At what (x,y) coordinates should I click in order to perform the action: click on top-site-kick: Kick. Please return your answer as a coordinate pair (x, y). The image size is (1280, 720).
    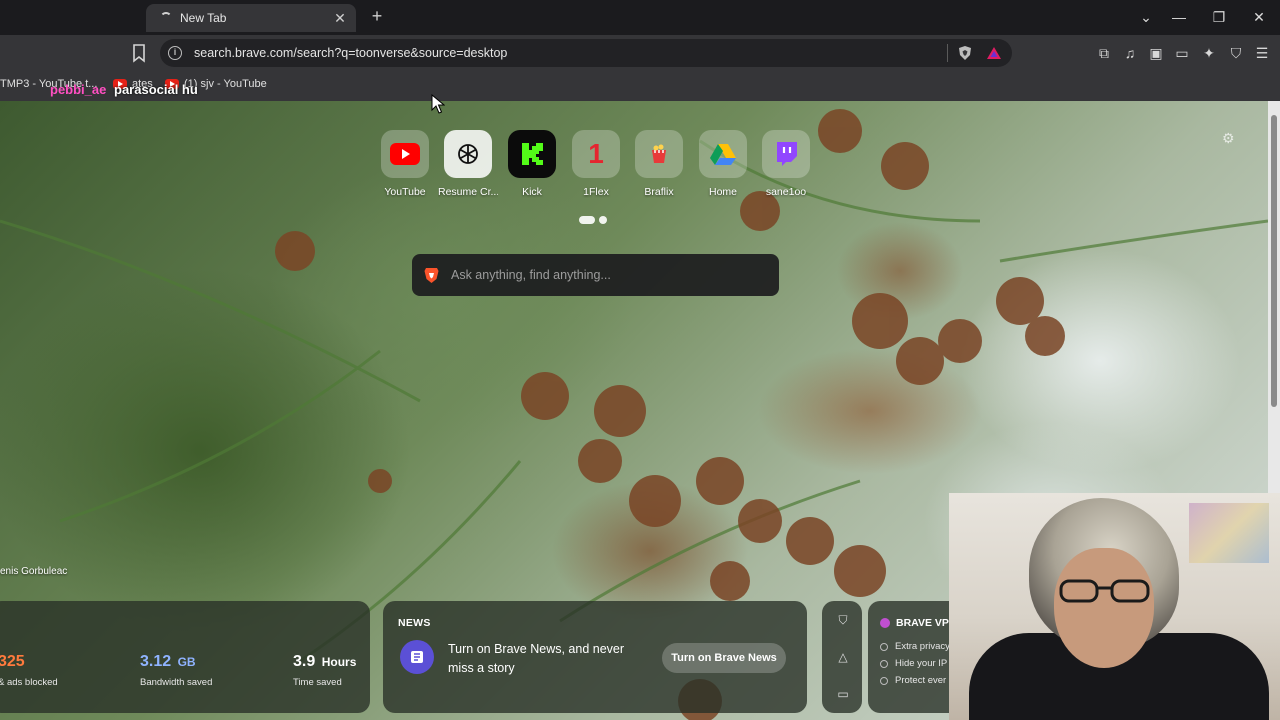
    Looking at the image, I should click on (532, 164).